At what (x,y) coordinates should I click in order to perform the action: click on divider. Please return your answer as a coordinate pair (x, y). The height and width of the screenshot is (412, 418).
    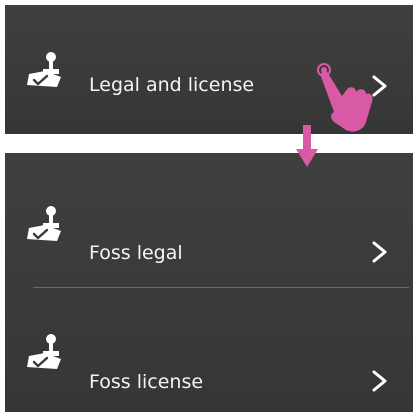
    Looking at the image, I should click on (221, 287).